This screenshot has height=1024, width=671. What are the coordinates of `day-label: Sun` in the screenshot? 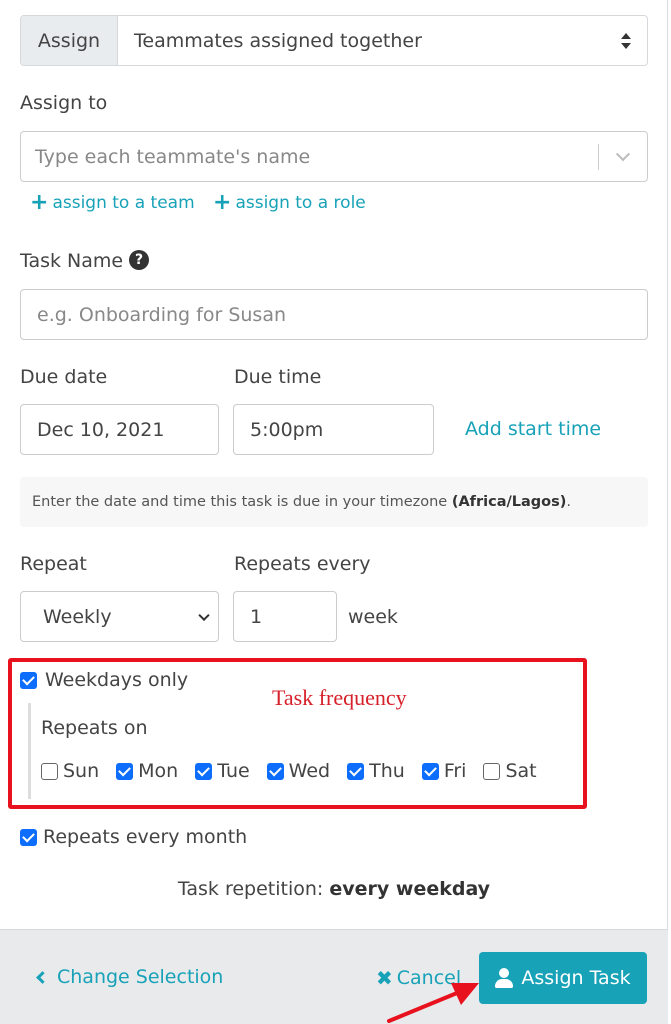 It's located at (81, 771).